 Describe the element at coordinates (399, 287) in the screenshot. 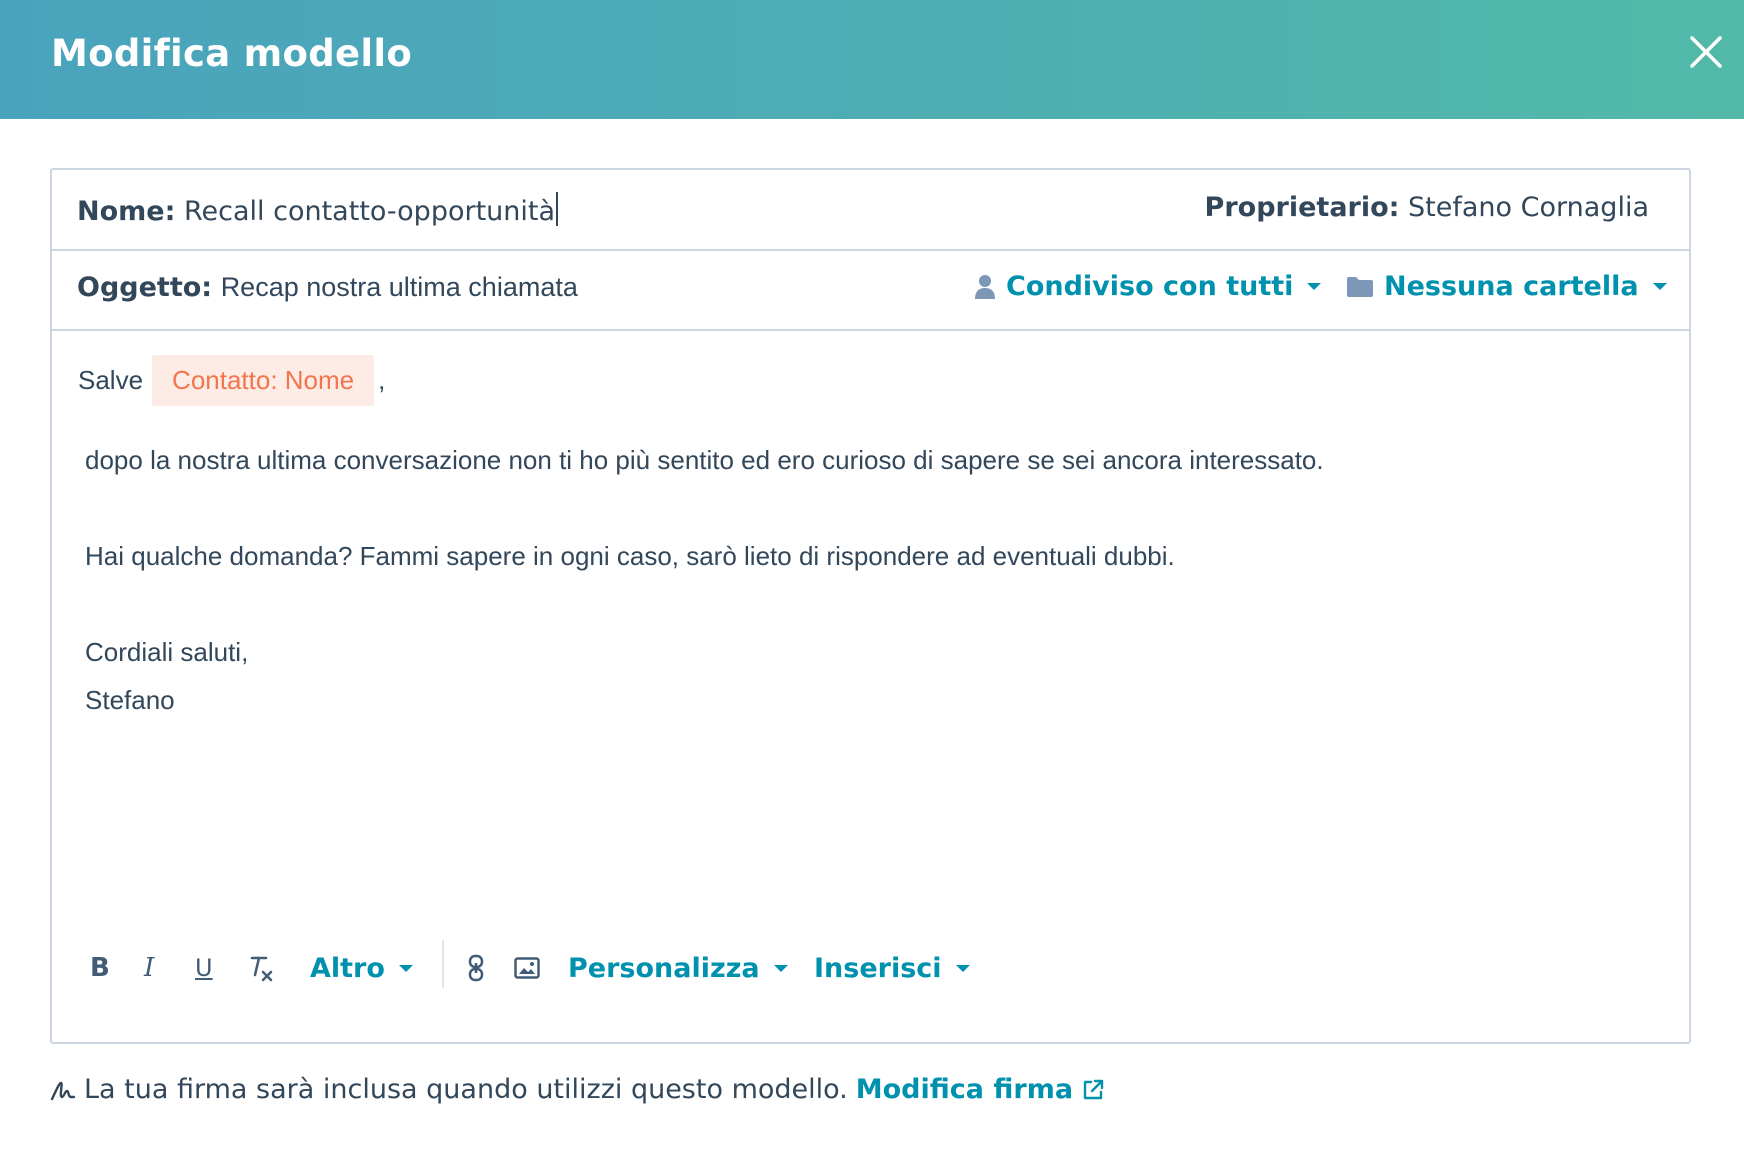

I see `subject-input-value: Recap nostra ultima chiamata` at that location.